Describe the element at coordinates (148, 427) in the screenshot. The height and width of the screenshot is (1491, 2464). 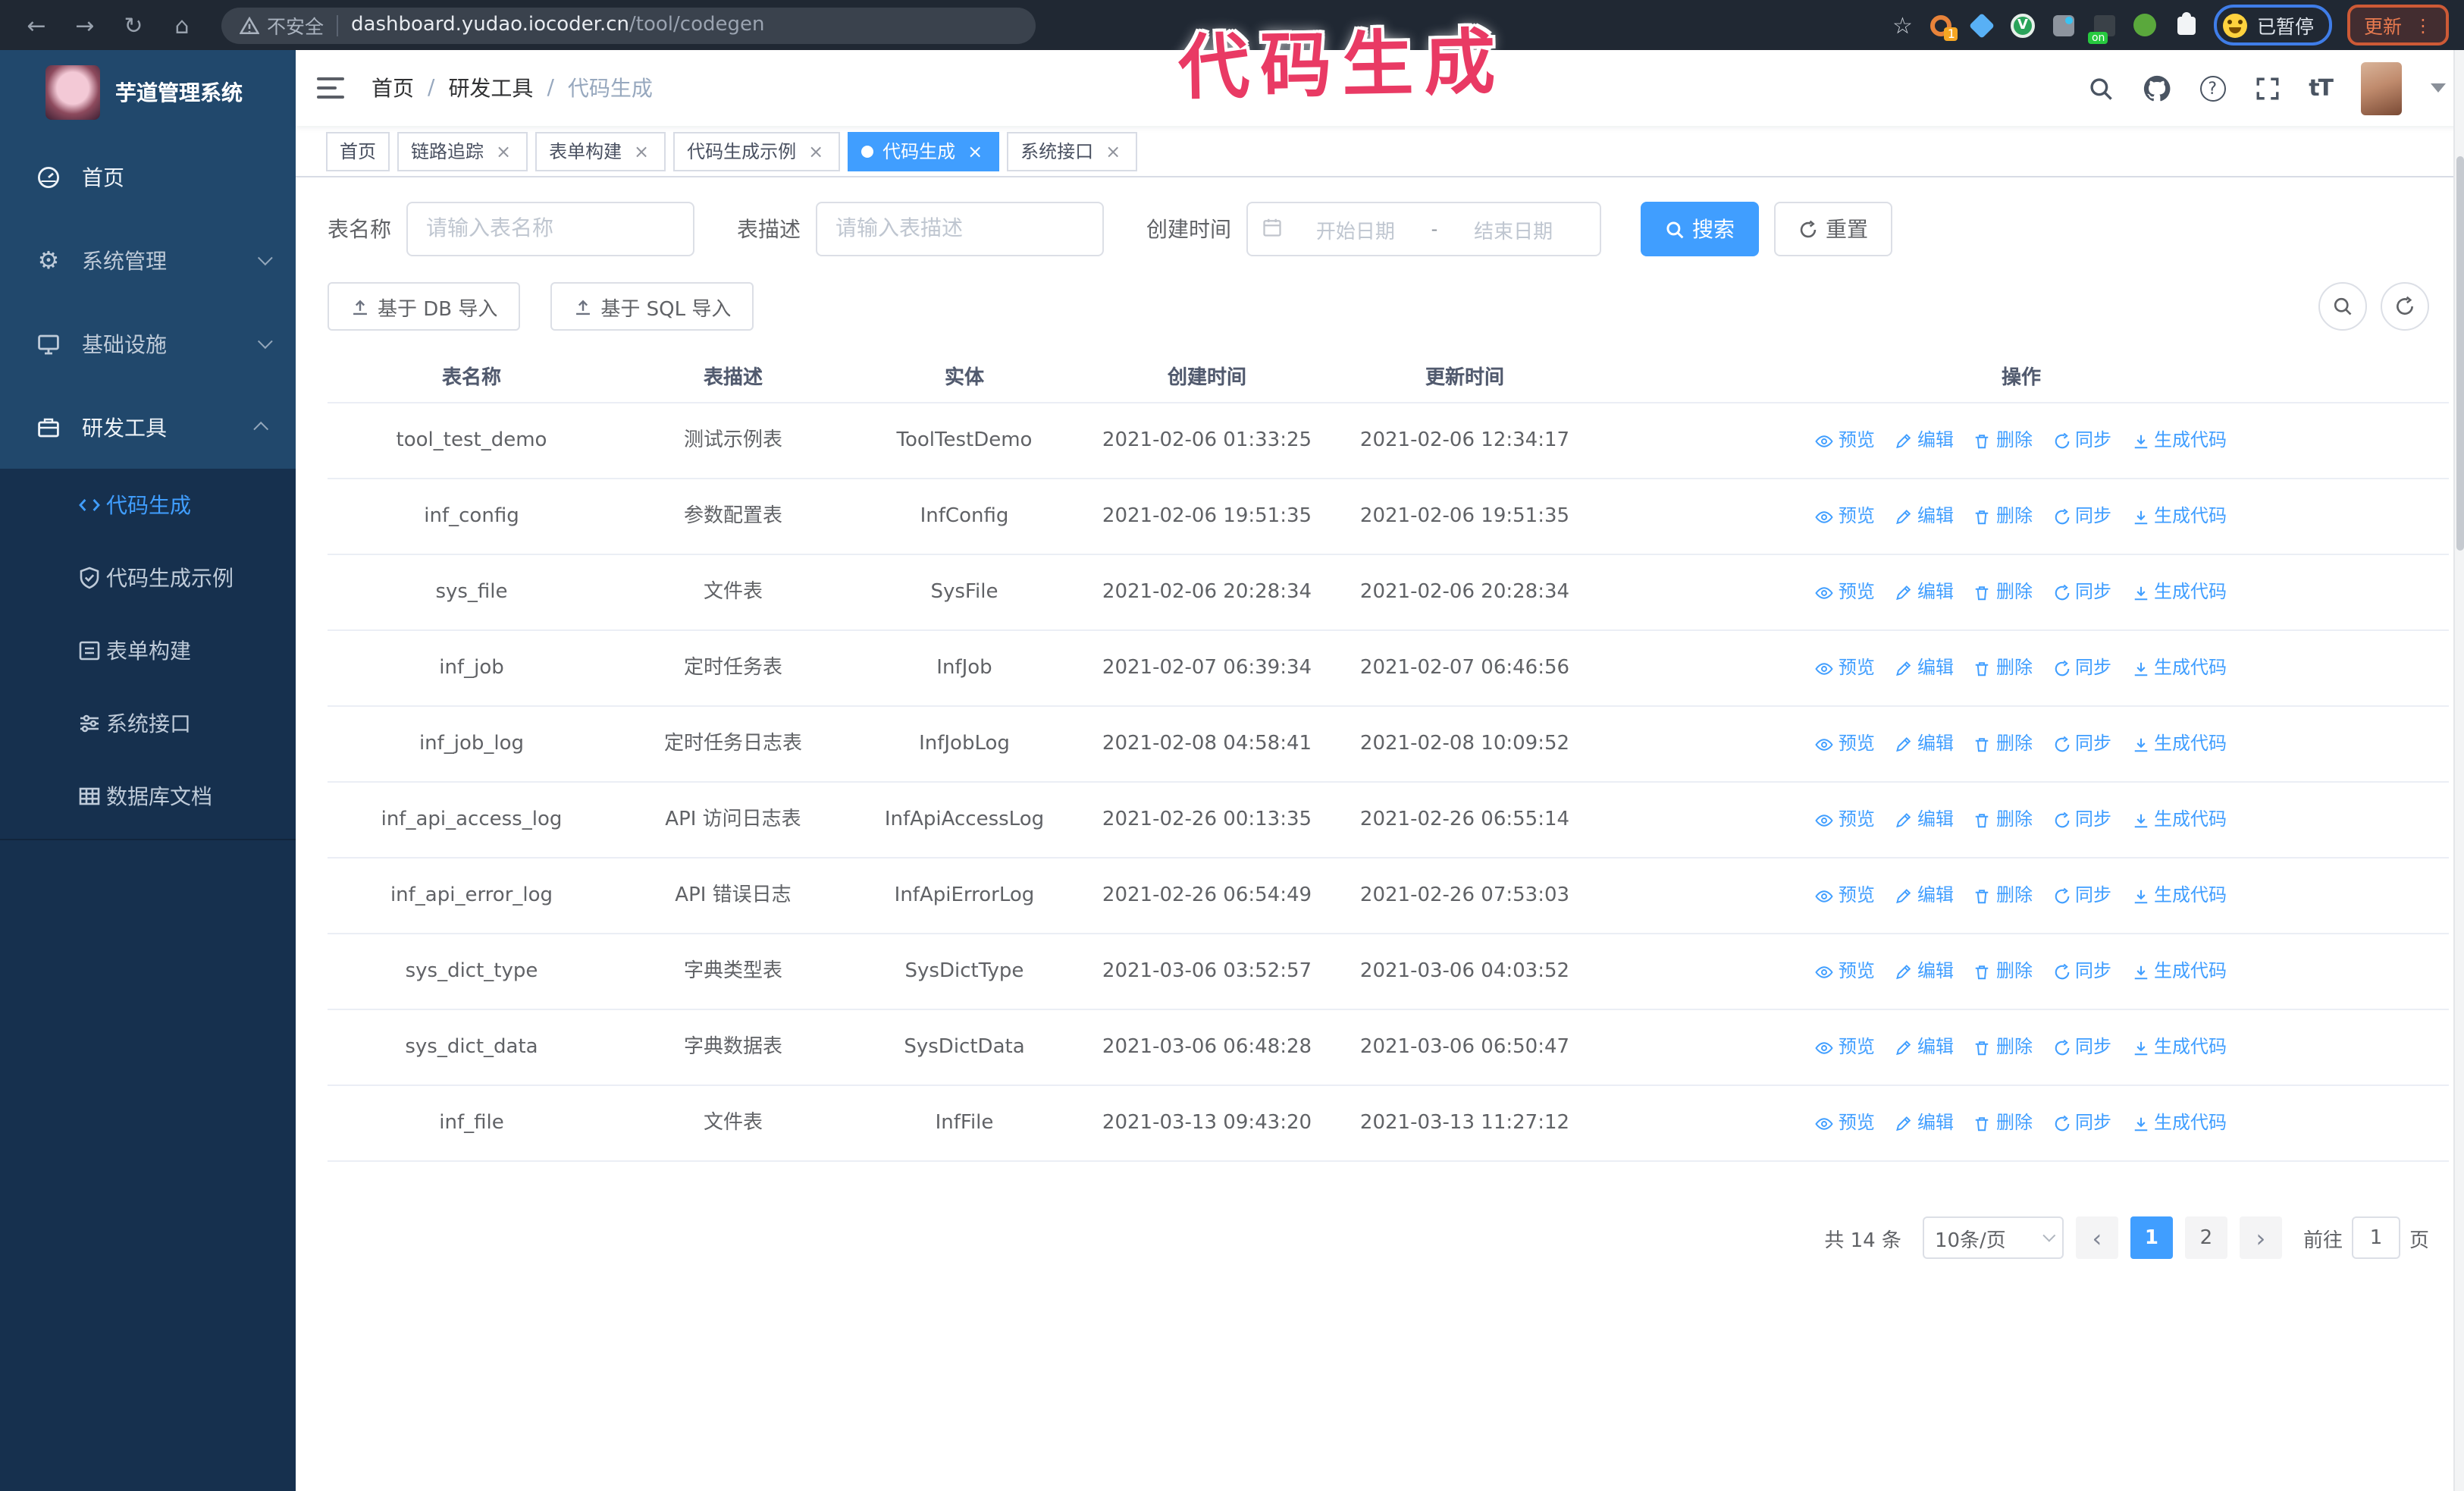
I see `sidebar-item-devtools: 研发工具` at that location.